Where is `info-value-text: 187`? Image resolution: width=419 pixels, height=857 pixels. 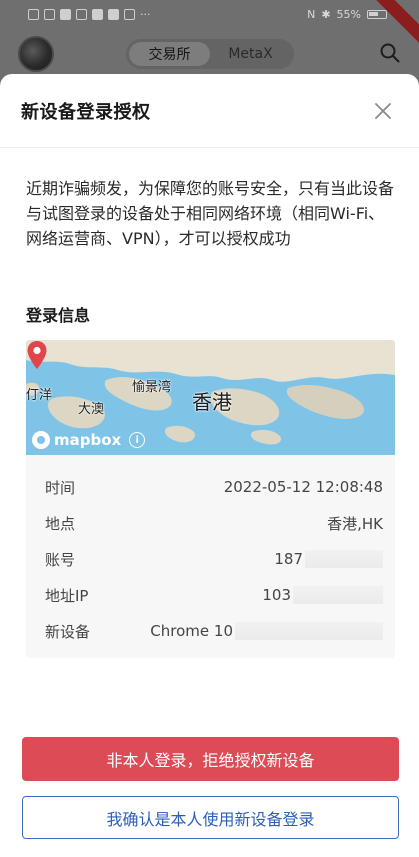 info-value-text: 187 is located at coordinates (288, 559).